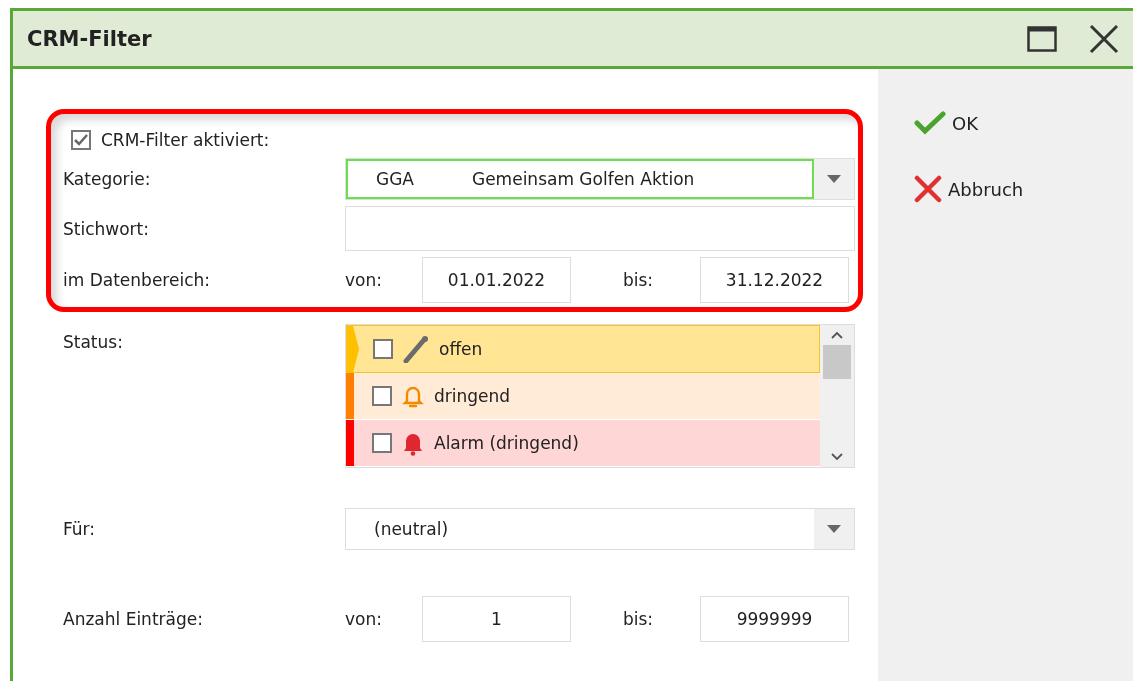 Image resolution: width=1133 pixels, height=681 pixels. What do you see at coordinates (583, 179) in the screenshot?
I see `category-name: Gemeinsam Golfen Aktion` at bounding box center [583, 179].